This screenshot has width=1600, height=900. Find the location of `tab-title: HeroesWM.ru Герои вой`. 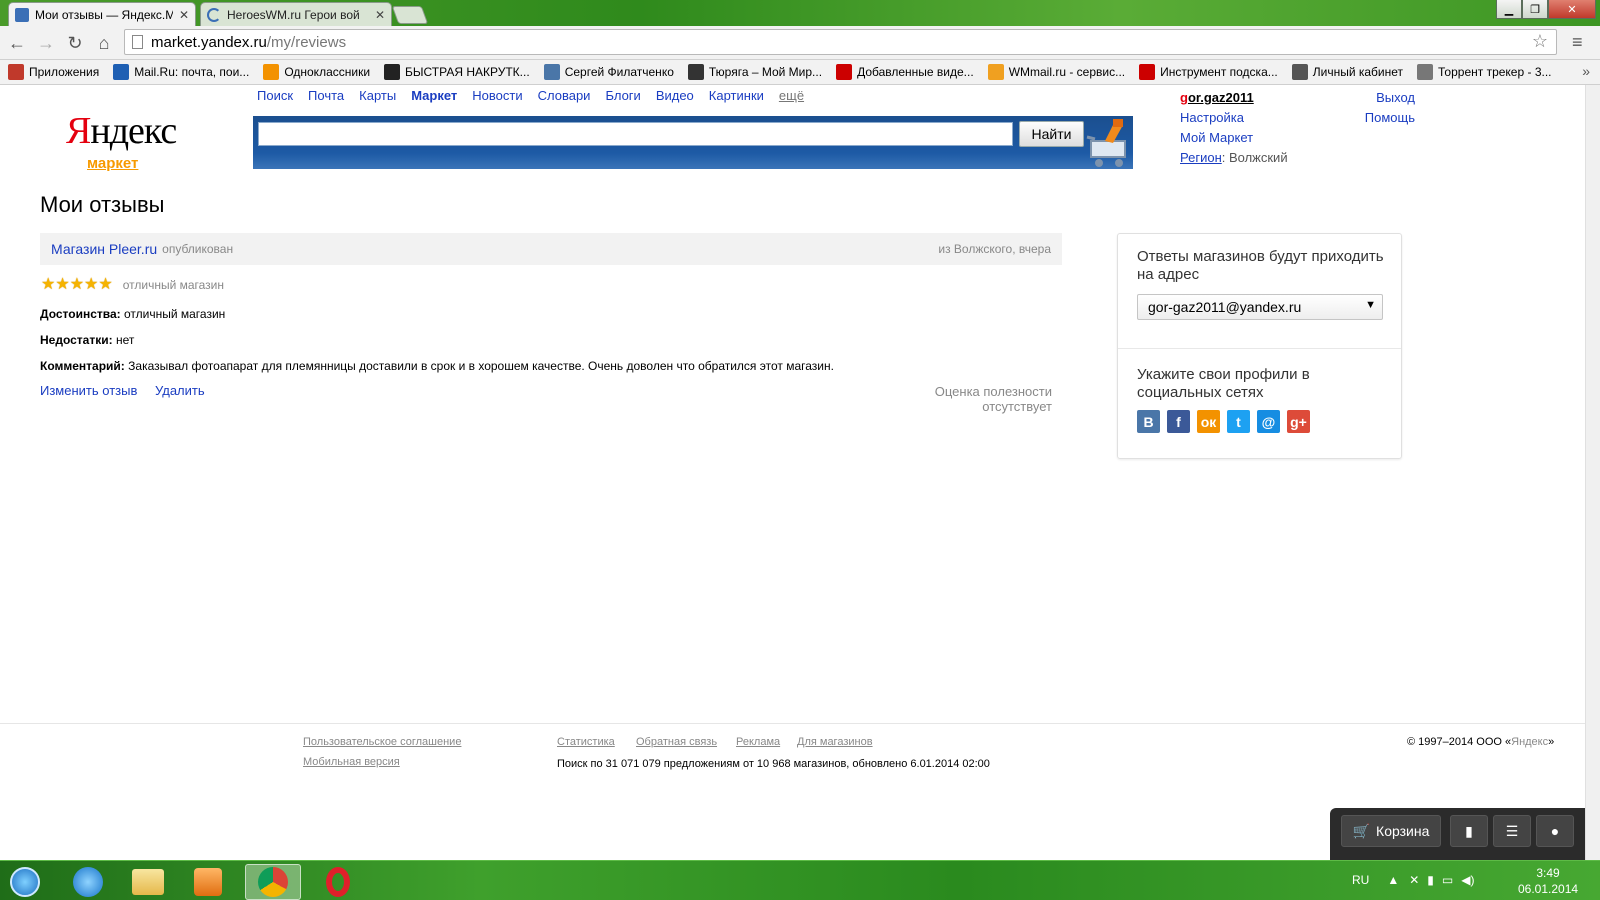

tab-title: HeroesWM.ru Герои вой is located at coordinates (293, 14).